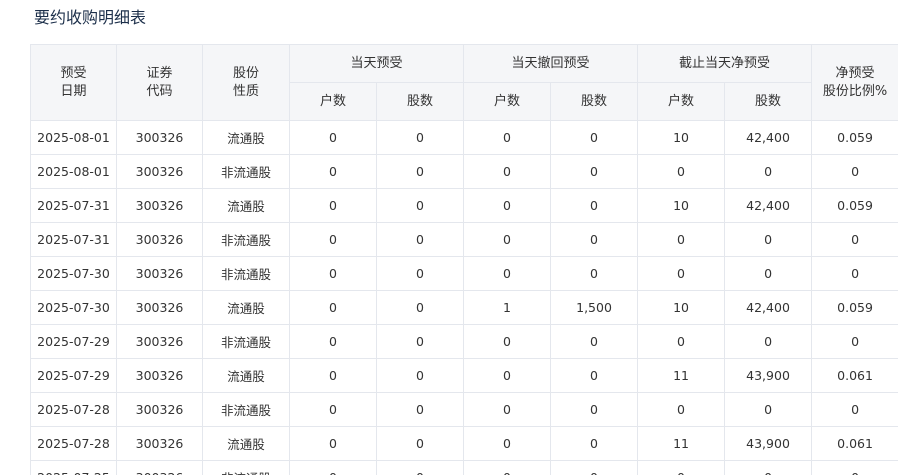 The image size is (908, 475). I want to click on table-row: 2025-08-01 300326 流通股 0 0 0 0 10 42,400 0.059, so click(464, 137).